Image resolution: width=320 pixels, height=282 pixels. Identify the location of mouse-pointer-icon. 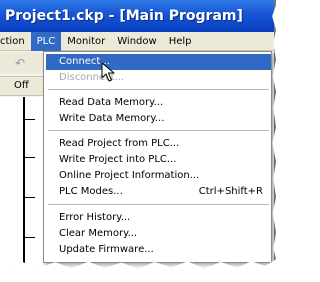
(108, 72).